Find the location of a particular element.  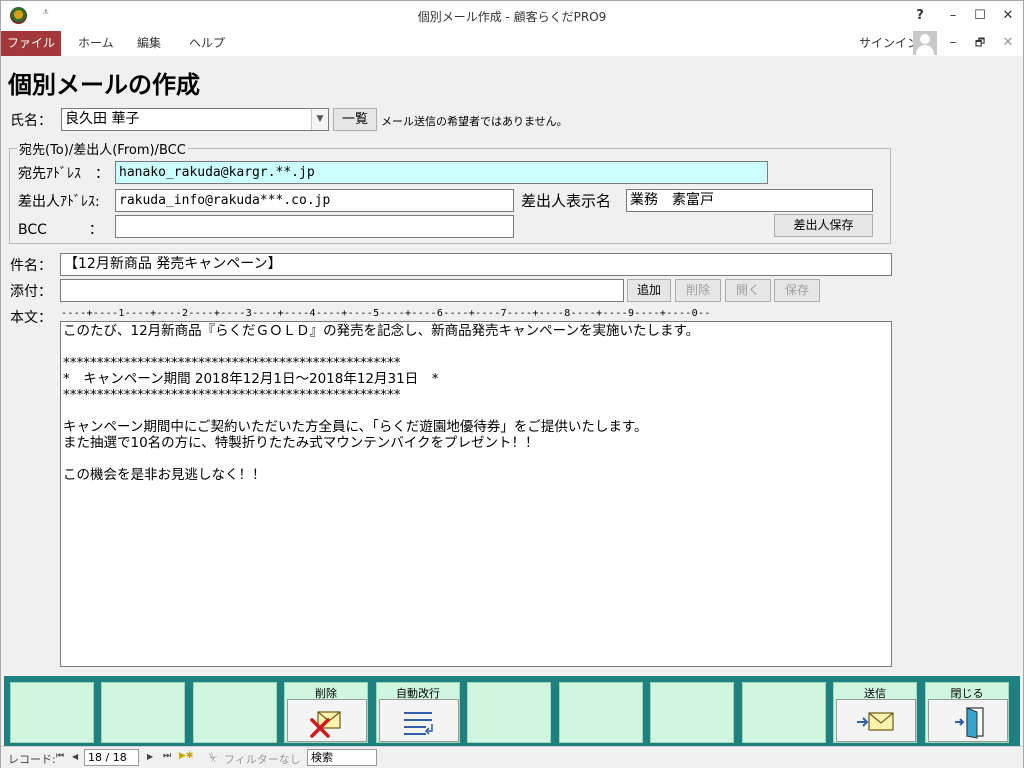

doc-close-button: ✕ is located at coordinates (1008, 43).